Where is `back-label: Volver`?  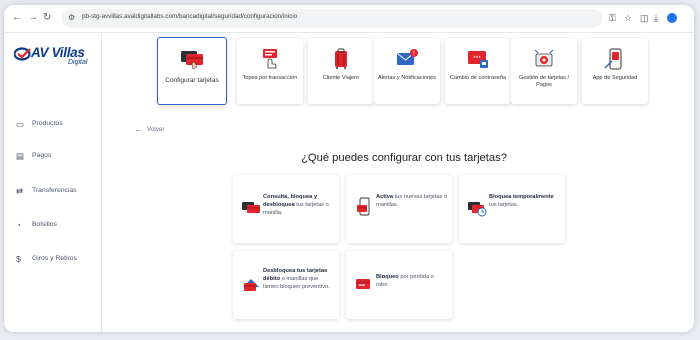 back-label: Volver is located at coordinates (156, 129).